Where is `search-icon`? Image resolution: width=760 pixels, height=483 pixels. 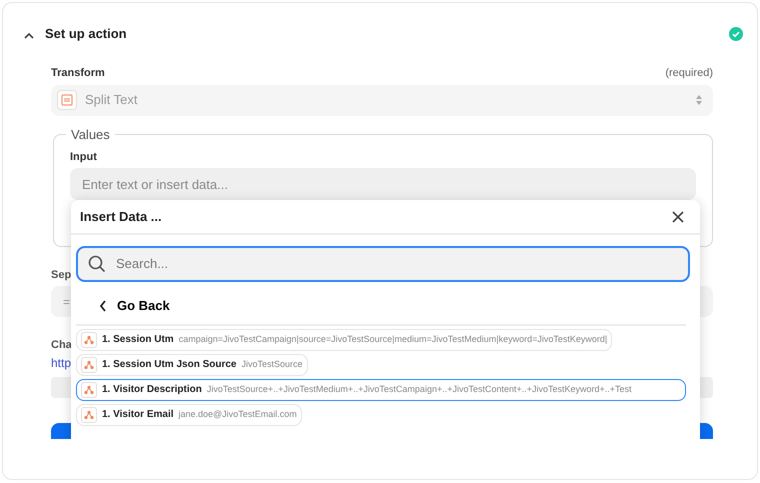
search-icon is located at coordinates (97, 264).